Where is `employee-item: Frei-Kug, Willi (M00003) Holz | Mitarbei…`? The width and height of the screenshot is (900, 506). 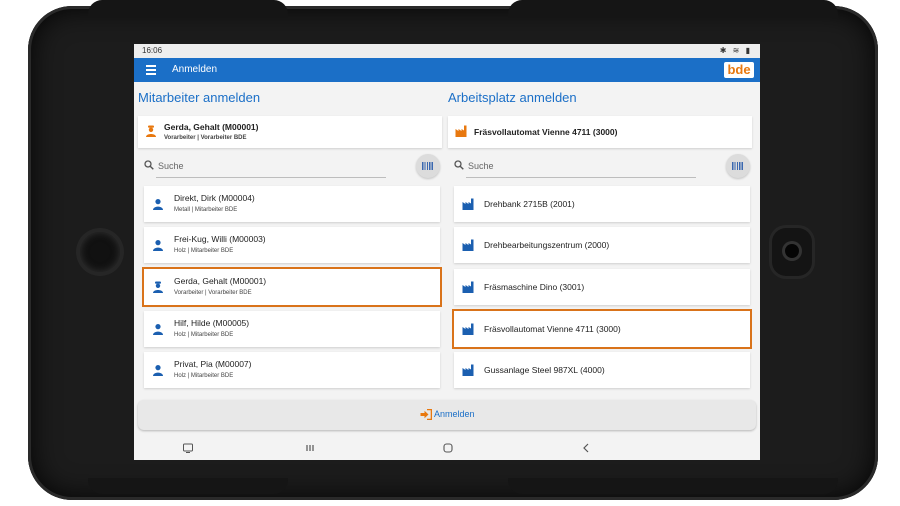
employee-item: Frei-Kug, Willi (M00003) Holz | Mitarbei… is located at coordinates (292, 245).